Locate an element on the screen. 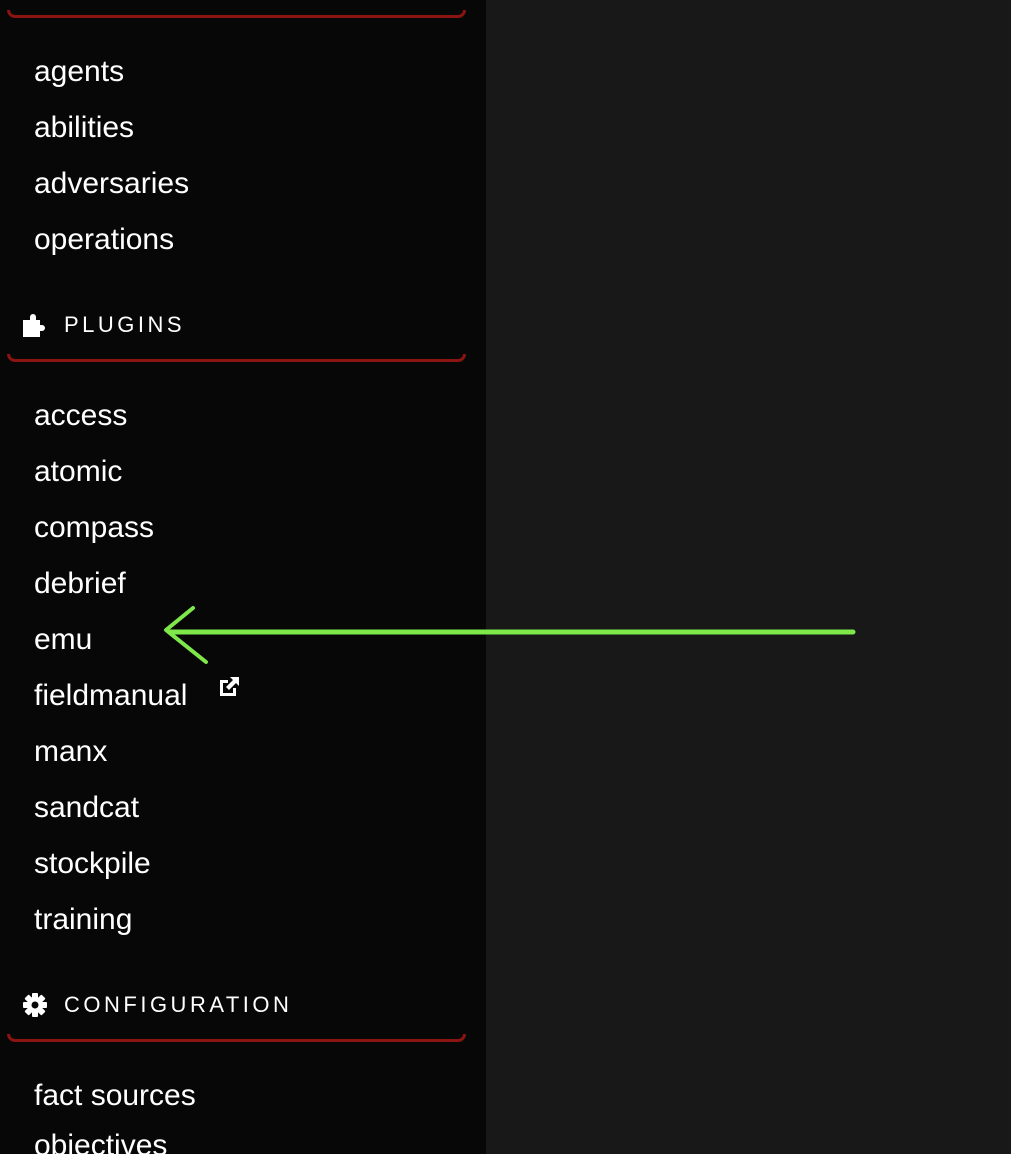 Image resolution: width=1011 pixels, height=1154 pixels. section-label-plugins: PLUGINS is located at coordinates (125, 324).